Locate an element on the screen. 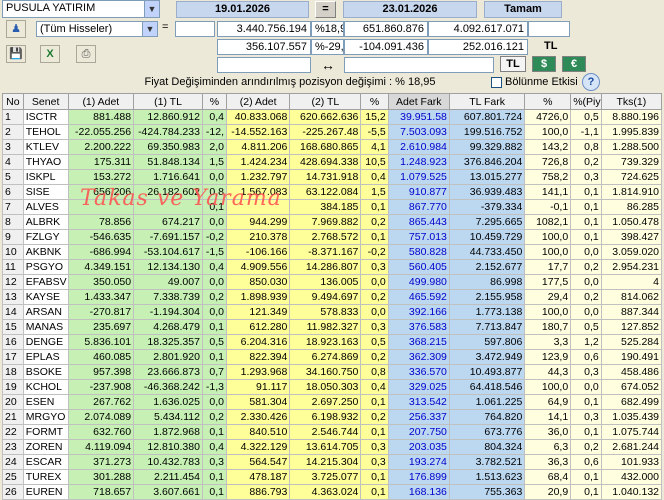 This screenshot has width=664, height=500. column-header: Senet is located at coordinates (45, 101).